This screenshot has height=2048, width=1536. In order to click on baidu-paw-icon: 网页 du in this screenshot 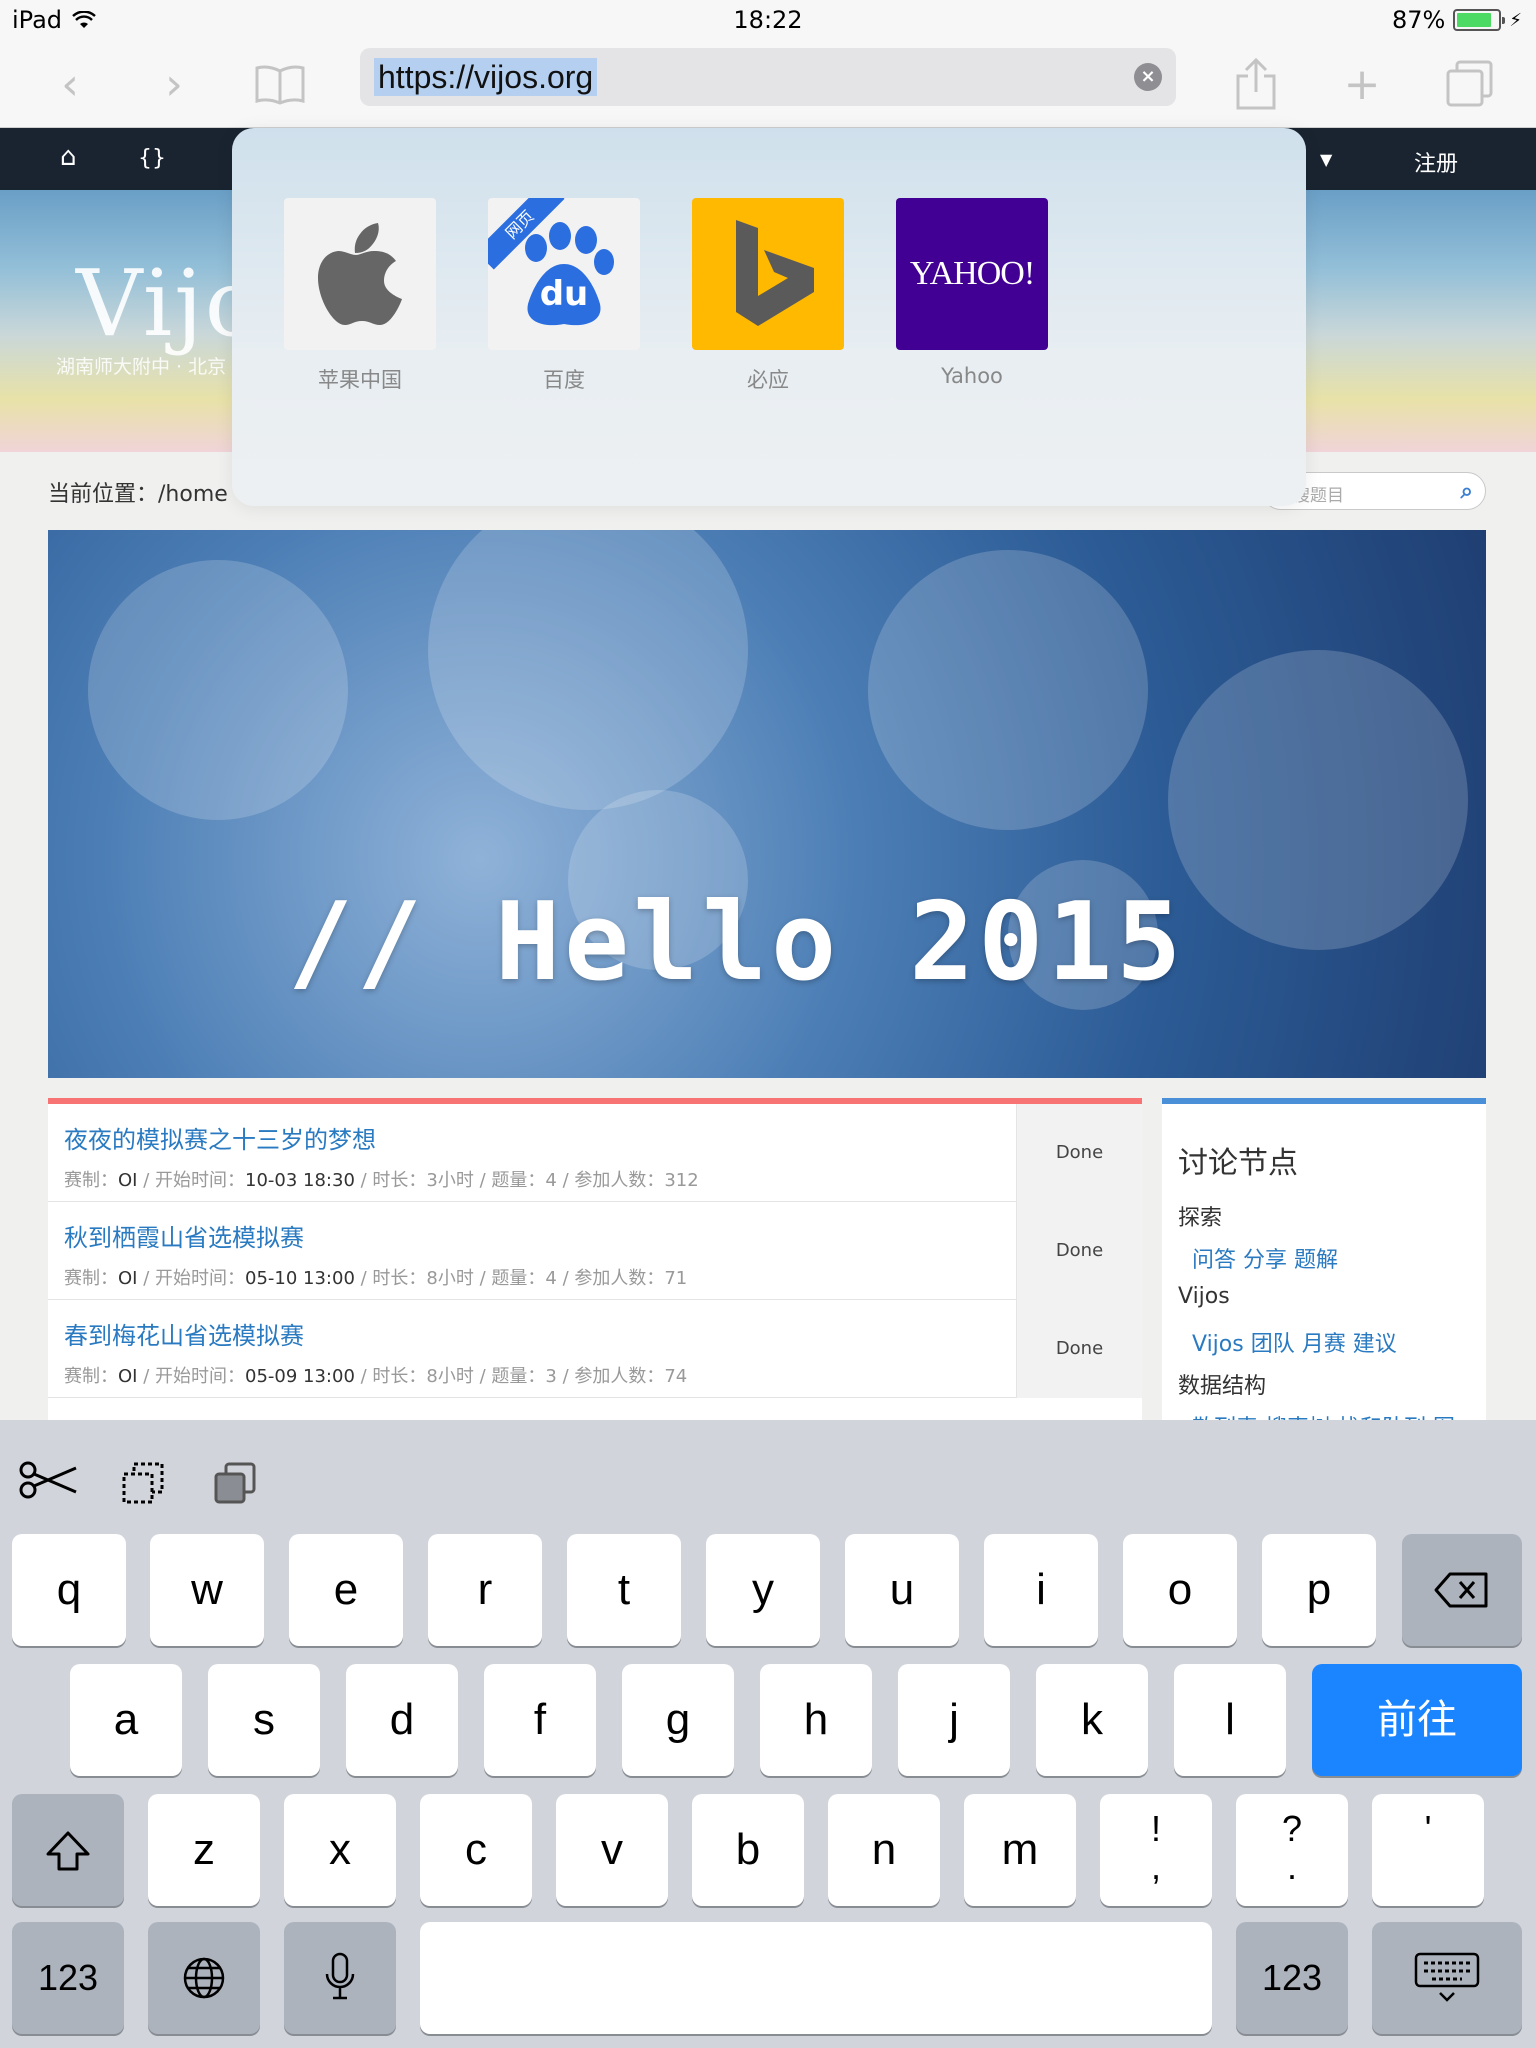, I will do `click(564, 274)`.